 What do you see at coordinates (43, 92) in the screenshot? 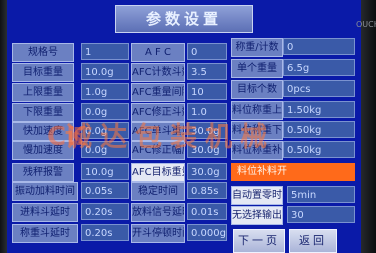
I see `label-upper-limit: 上限重量` at bounding box center [43, 92].